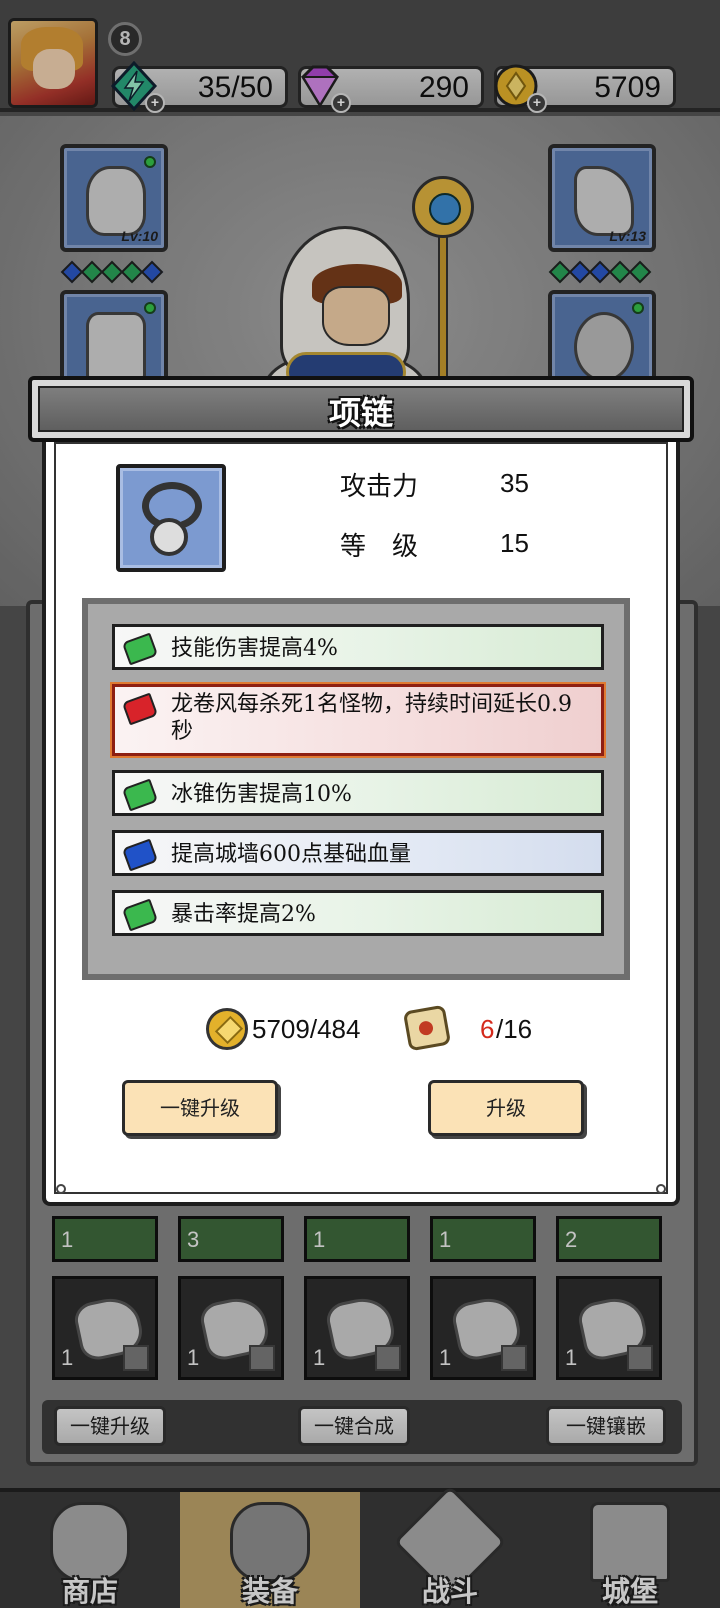 Image resolution: width=720 pixels, height=1608 pixels. Describe the element at coordinates (514, 1029) in the screenshot. I see `scroll-required: /16` at that location.